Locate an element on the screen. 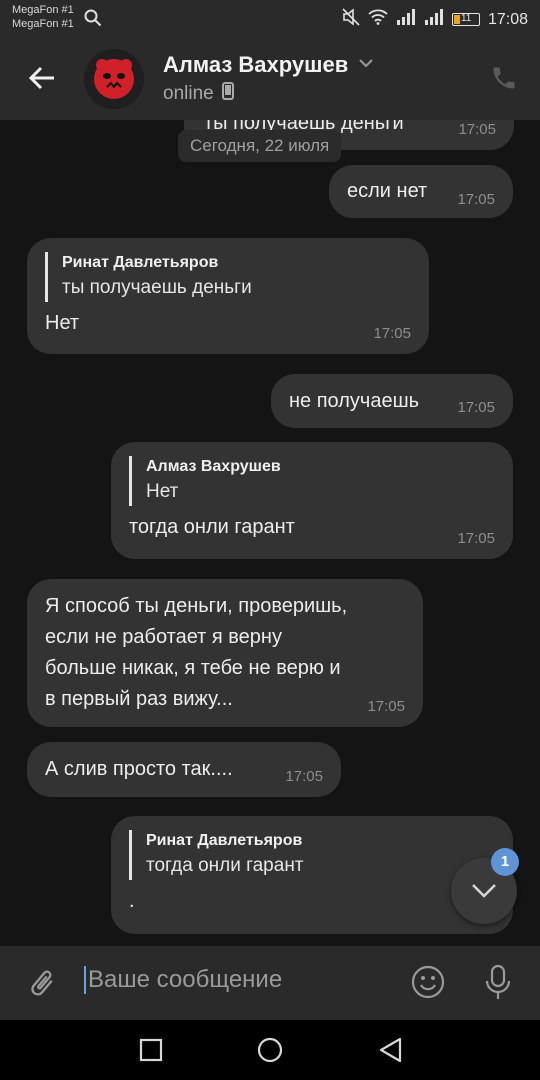 The height and width of the screenshot is (1080, 540). mic-icon is located at coordinates (498, 985).